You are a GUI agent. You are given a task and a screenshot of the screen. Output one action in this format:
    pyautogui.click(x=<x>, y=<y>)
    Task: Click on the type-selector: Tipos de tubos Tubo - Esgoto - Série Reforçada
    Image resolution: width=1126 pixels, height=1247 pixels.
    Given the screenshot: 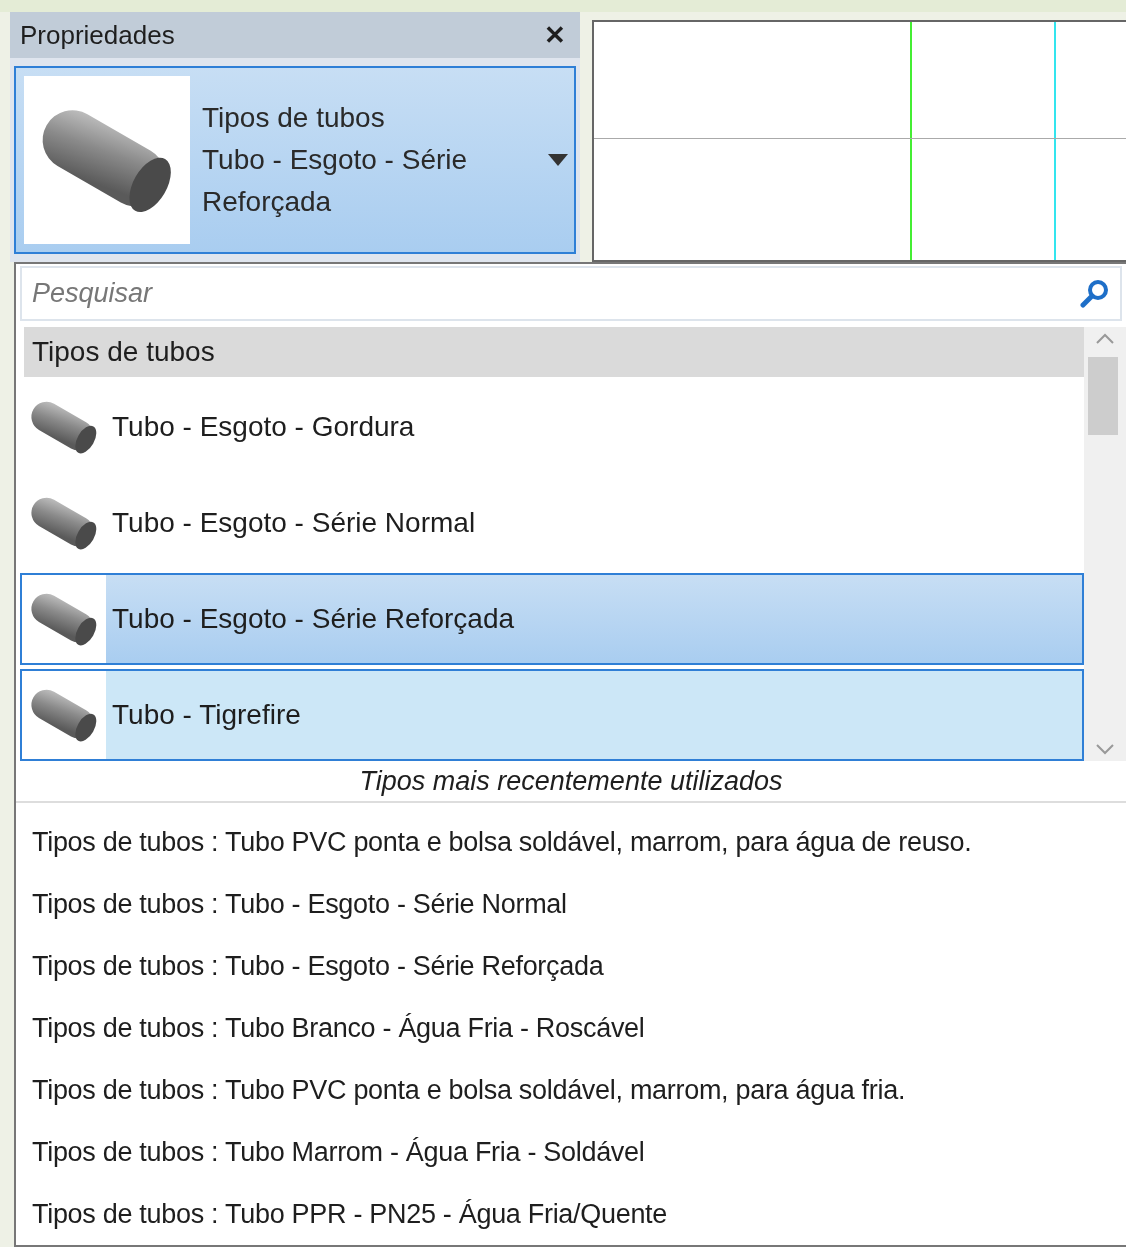 What is the action you would take?
    pyautogui.click(x=295, y=160)
    